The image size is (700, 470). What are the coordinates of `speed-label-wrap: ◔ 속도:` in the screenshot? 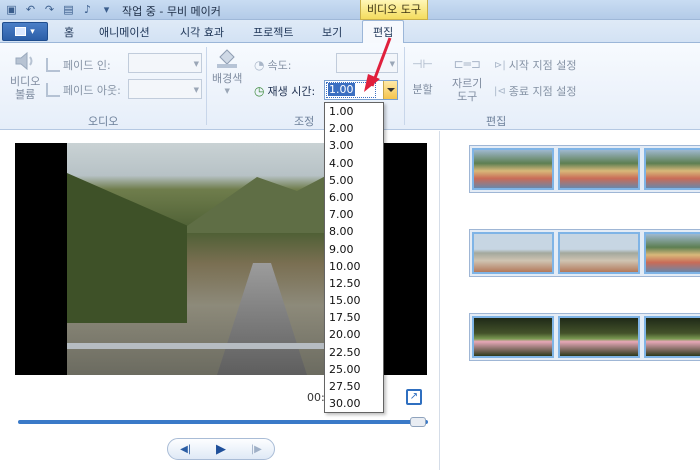 It's located at (272, 65).